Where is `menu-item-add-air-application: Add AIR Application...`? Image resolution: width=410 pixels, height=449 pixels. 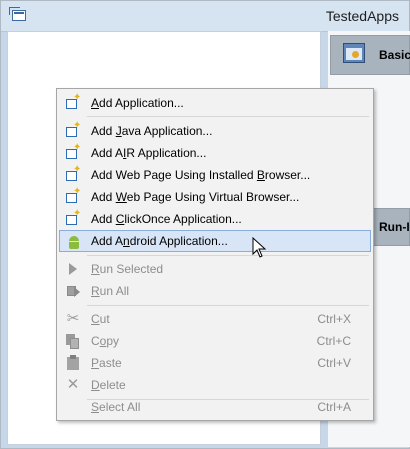 menu-item-add-air-application: Add AIR Application... is located at coordinates (215, 153).